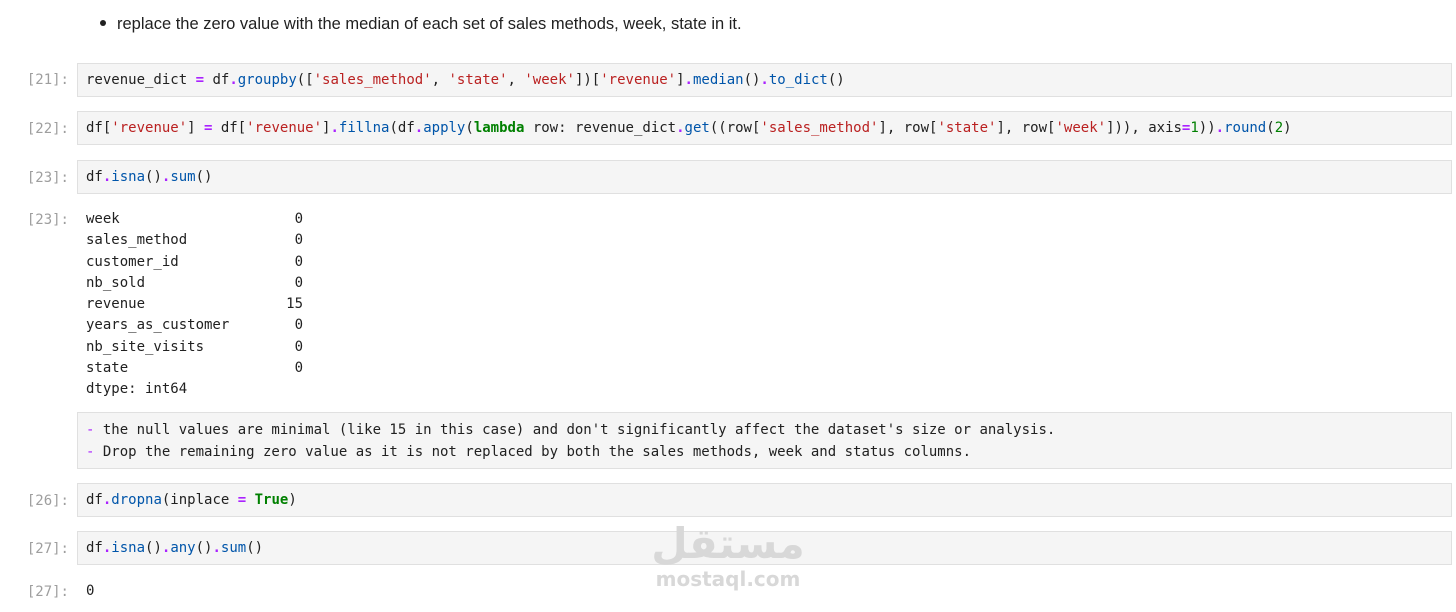 This screenshot has width=1456, height=612. Describe the element at coordinates (728, 579) in the screenshot. I see `watermark-latin: mostaql.com` at that location.